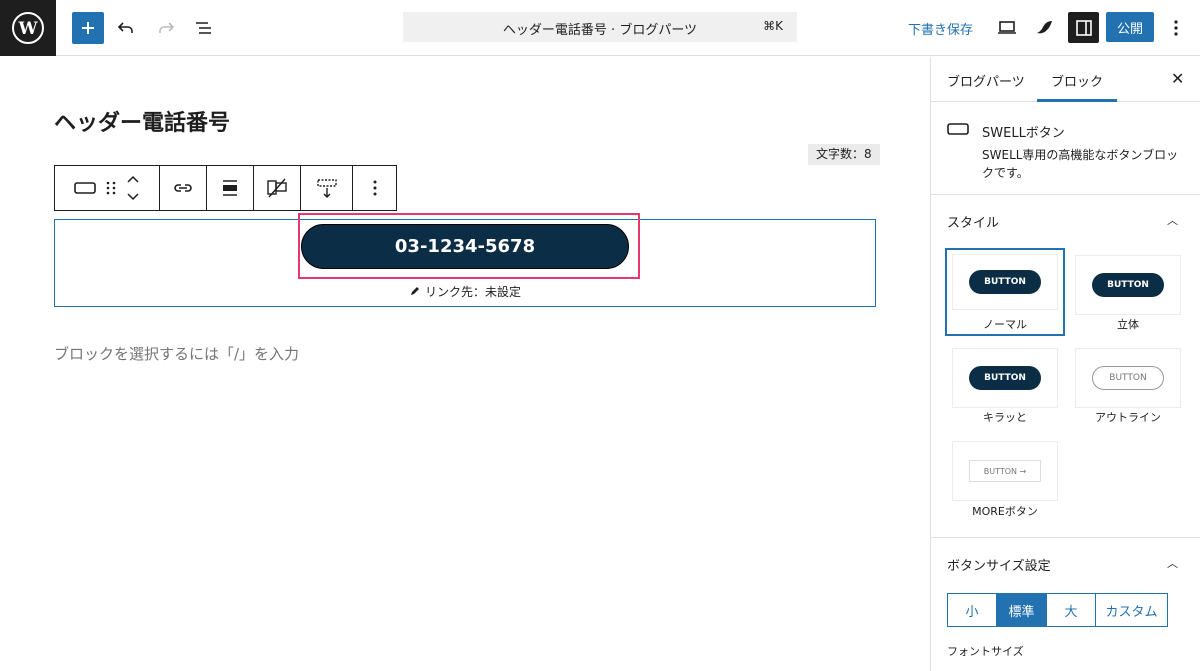 The image size is (1200, 671). Describe the element at coordinates (414, 291) in the screenshot. I see `pencil-icon` at that location.